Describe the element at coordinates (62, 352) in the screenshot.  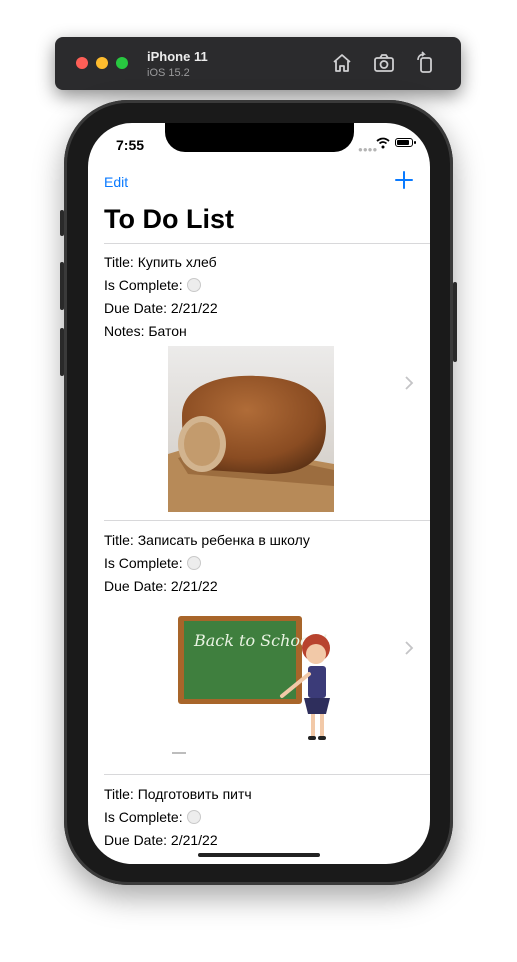
I see `volume-down-button` at that location.